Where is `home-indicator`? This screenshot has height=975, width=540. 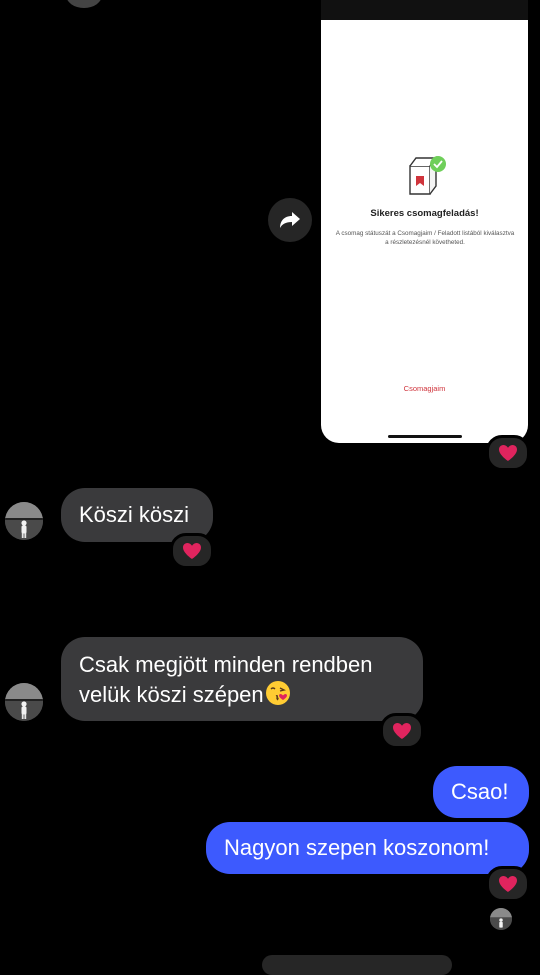
home-indicator is located at coordinates (425, 436).